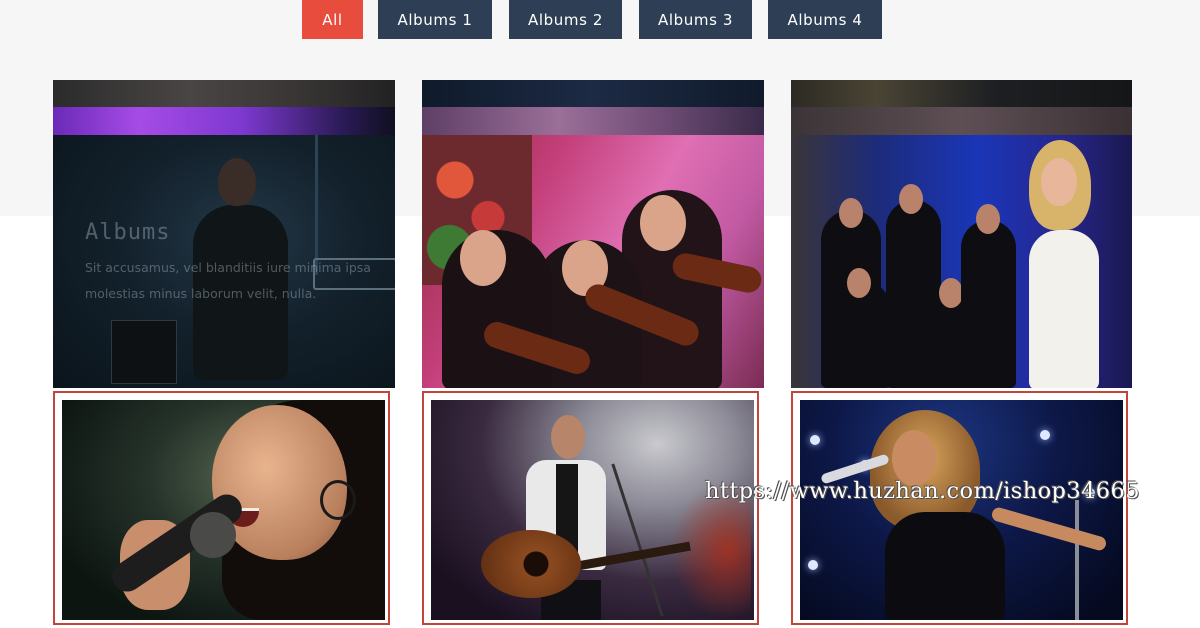  I want to click on gallery-item-female-singer, so click(221, 508).